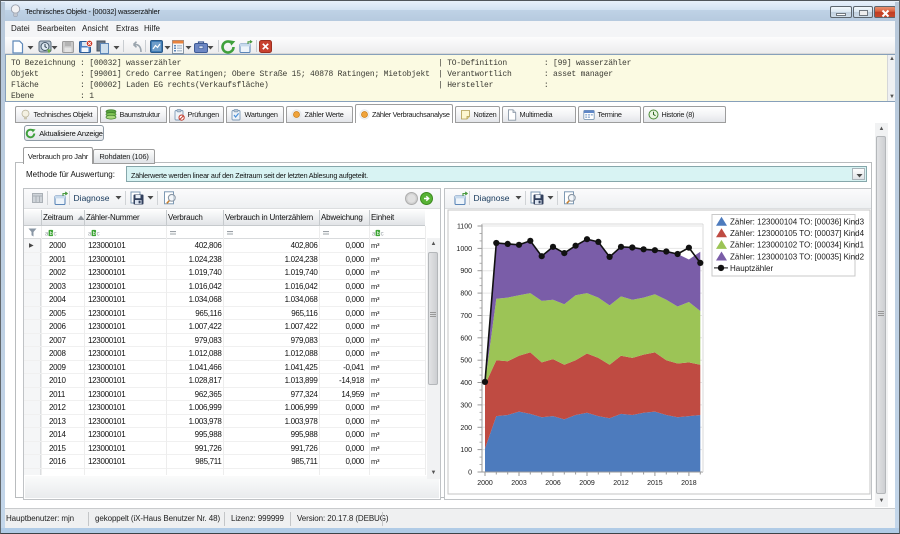 The height and width of the screenshot is (534, 900). Describe the element at coordinates (519, 483) in the screenshot. I see `svg-text: 2003` at that location.